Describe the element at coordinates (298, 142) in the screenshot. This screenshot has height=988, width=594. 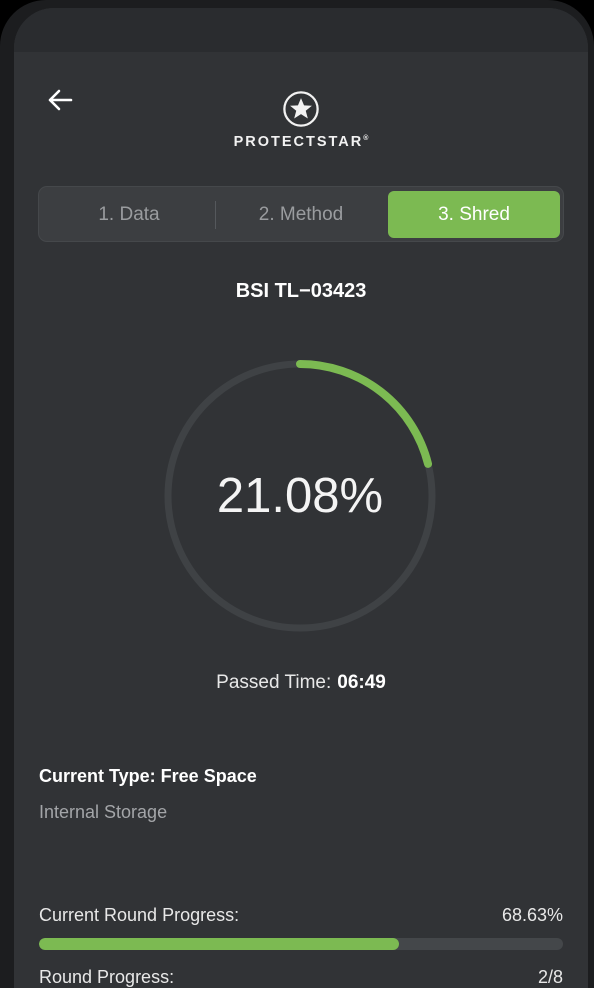
I see `brand-text: PROTECTSTAR` at that location.